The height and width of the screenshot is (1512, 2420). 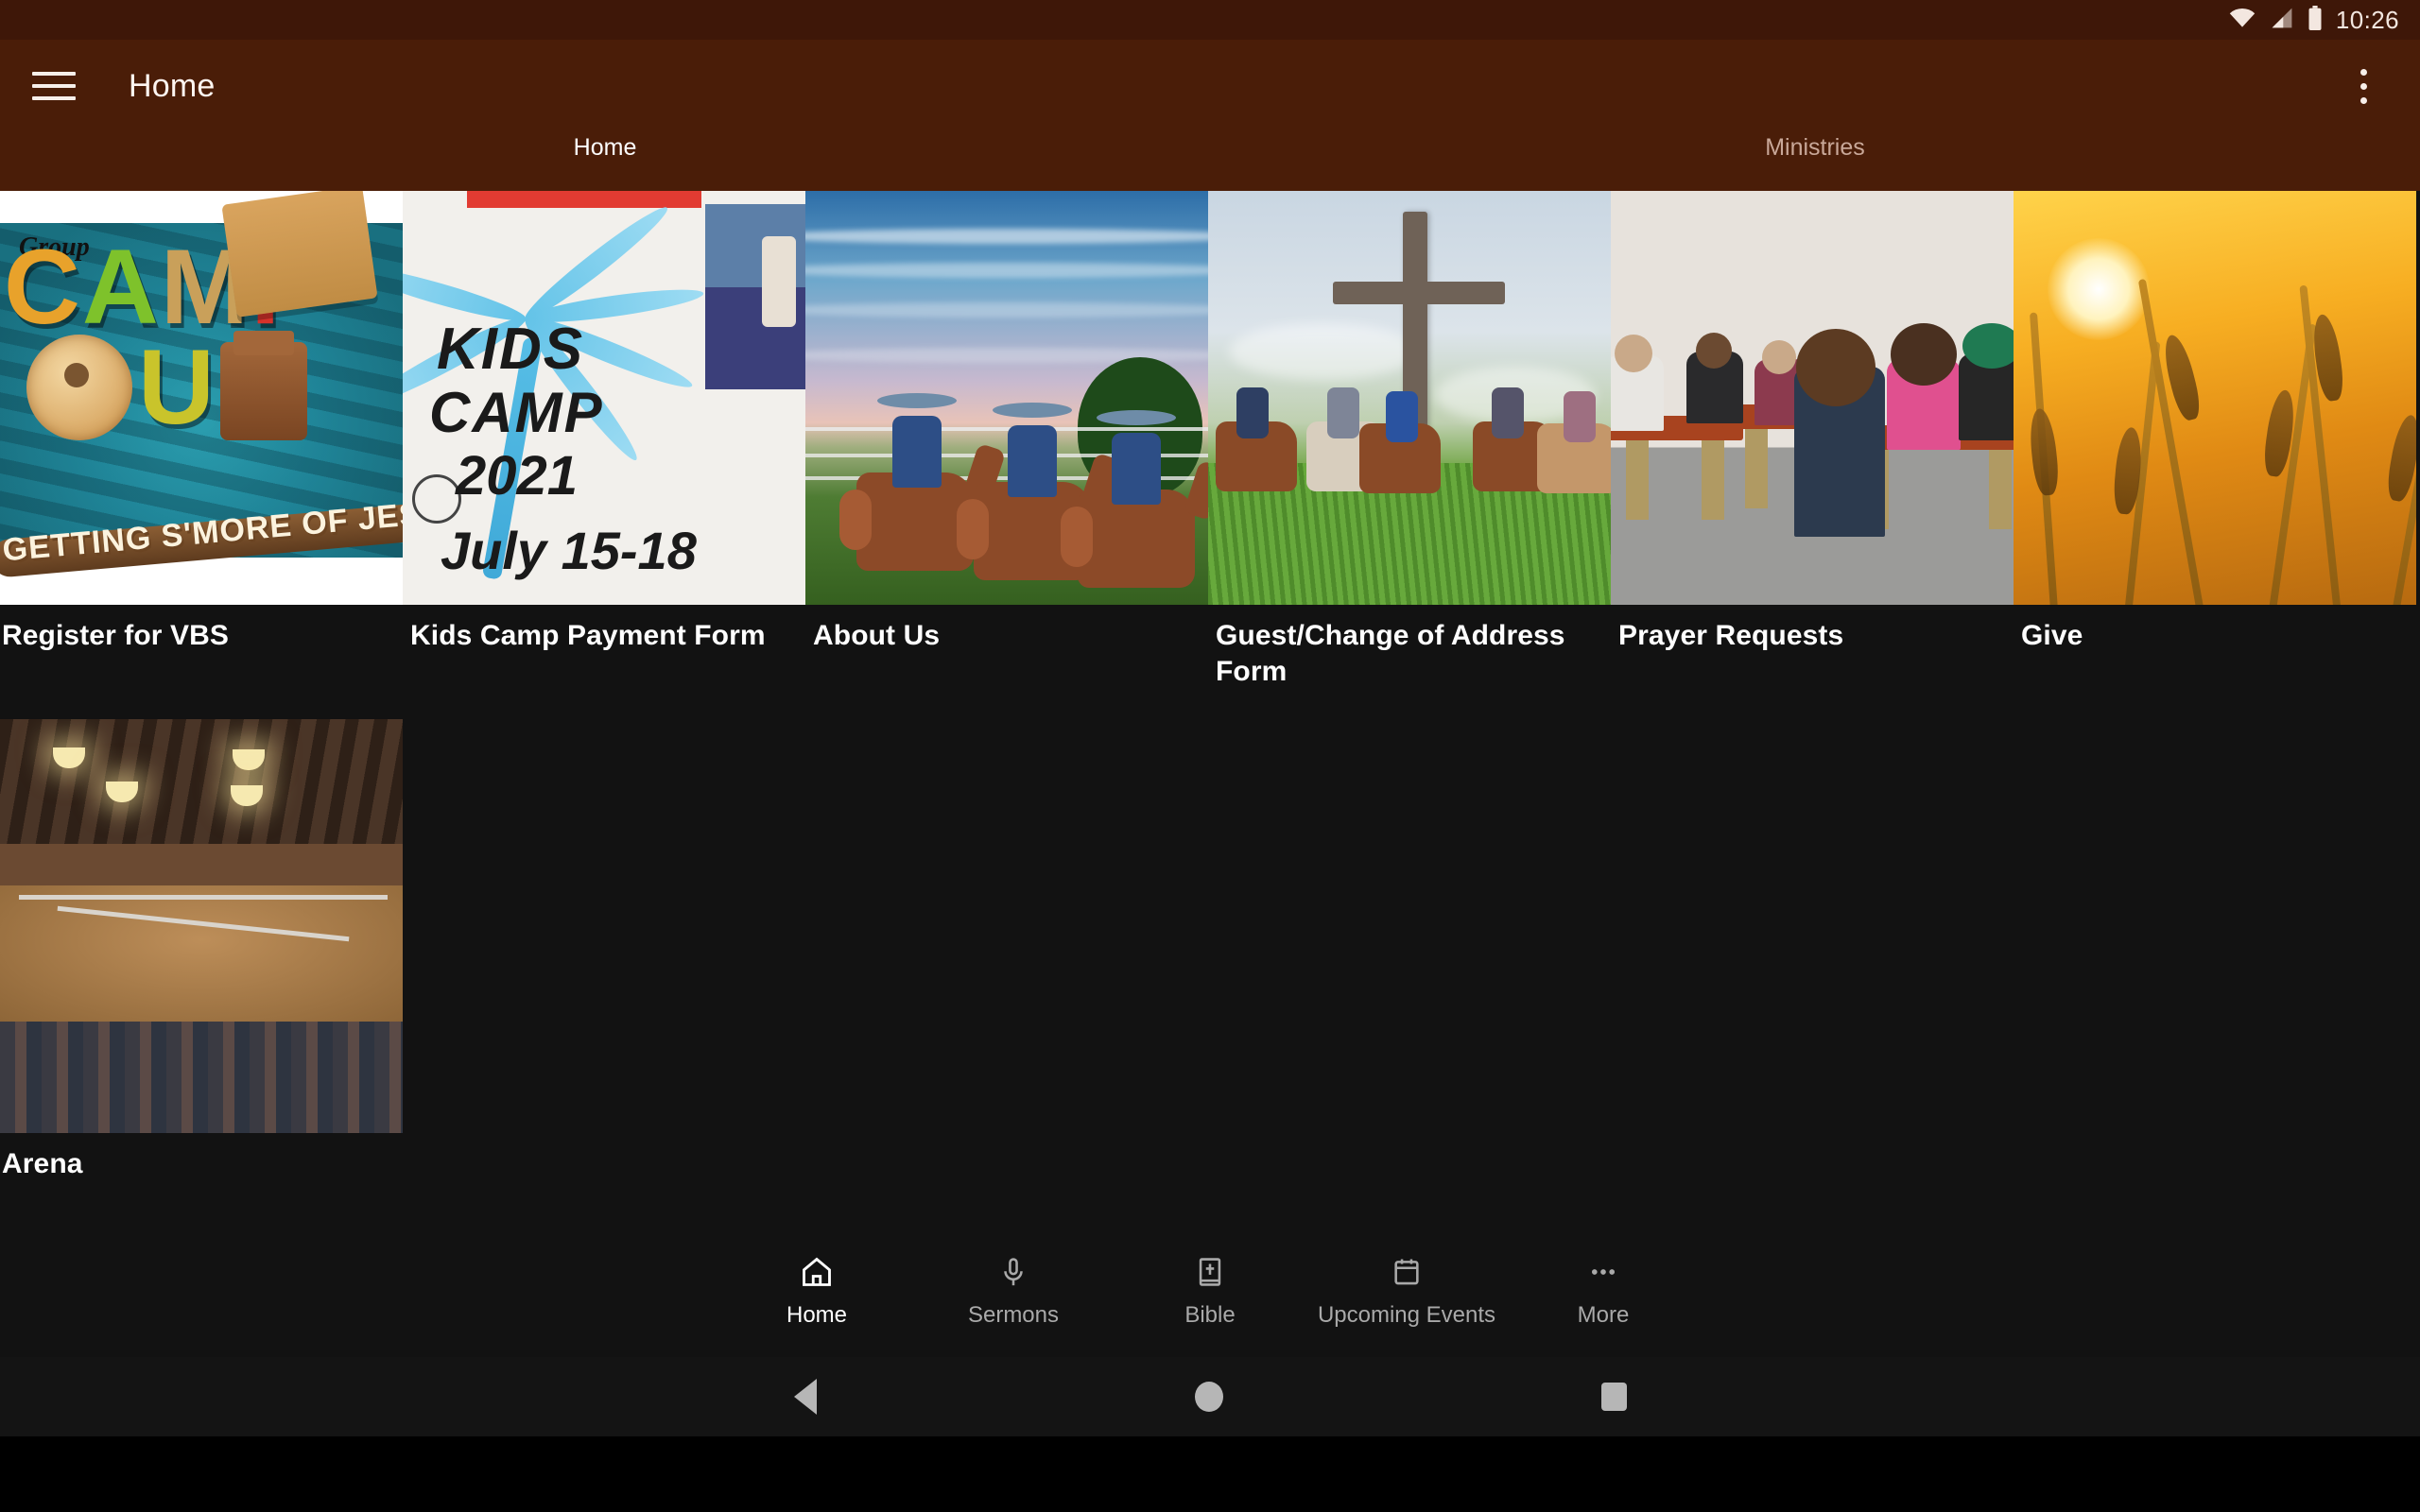 What do you see at coordinates (1210, 20) in the screenshot?
I see `status-bar: 10:26` at bounding box center [1210, 20].